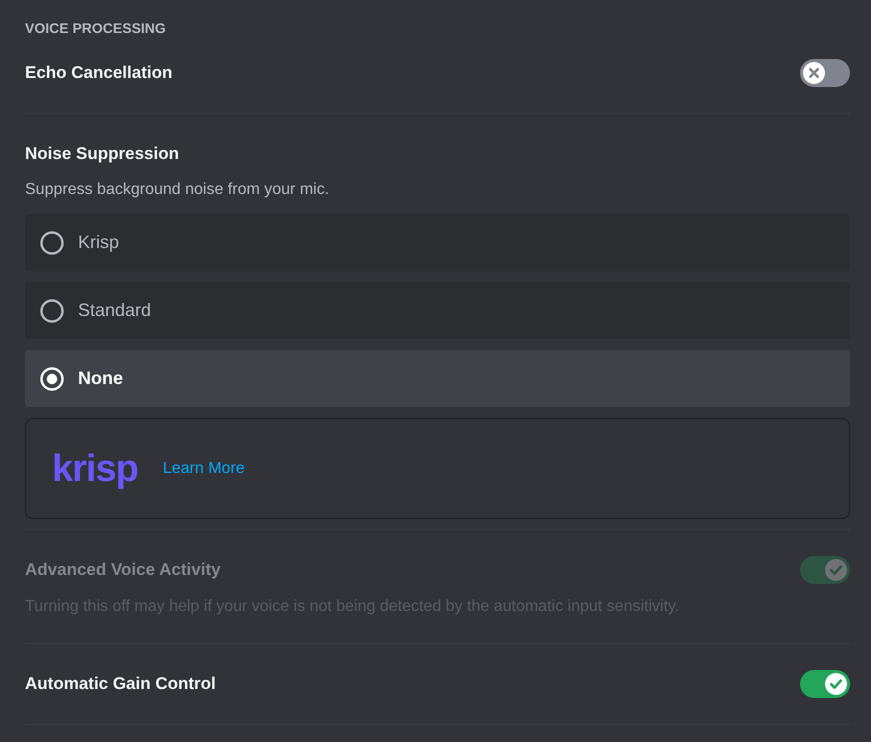  I want to click on radio-option: None, so click(437, 378).